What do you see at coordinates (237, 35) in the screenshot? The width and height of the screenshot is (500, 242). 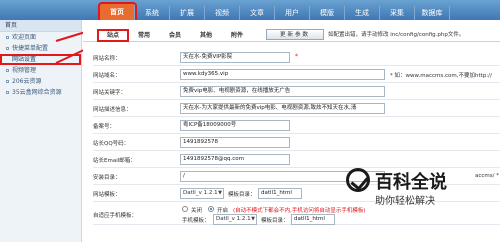 I see `subtab-attachment: 附件` at bounding box center [237, 35].